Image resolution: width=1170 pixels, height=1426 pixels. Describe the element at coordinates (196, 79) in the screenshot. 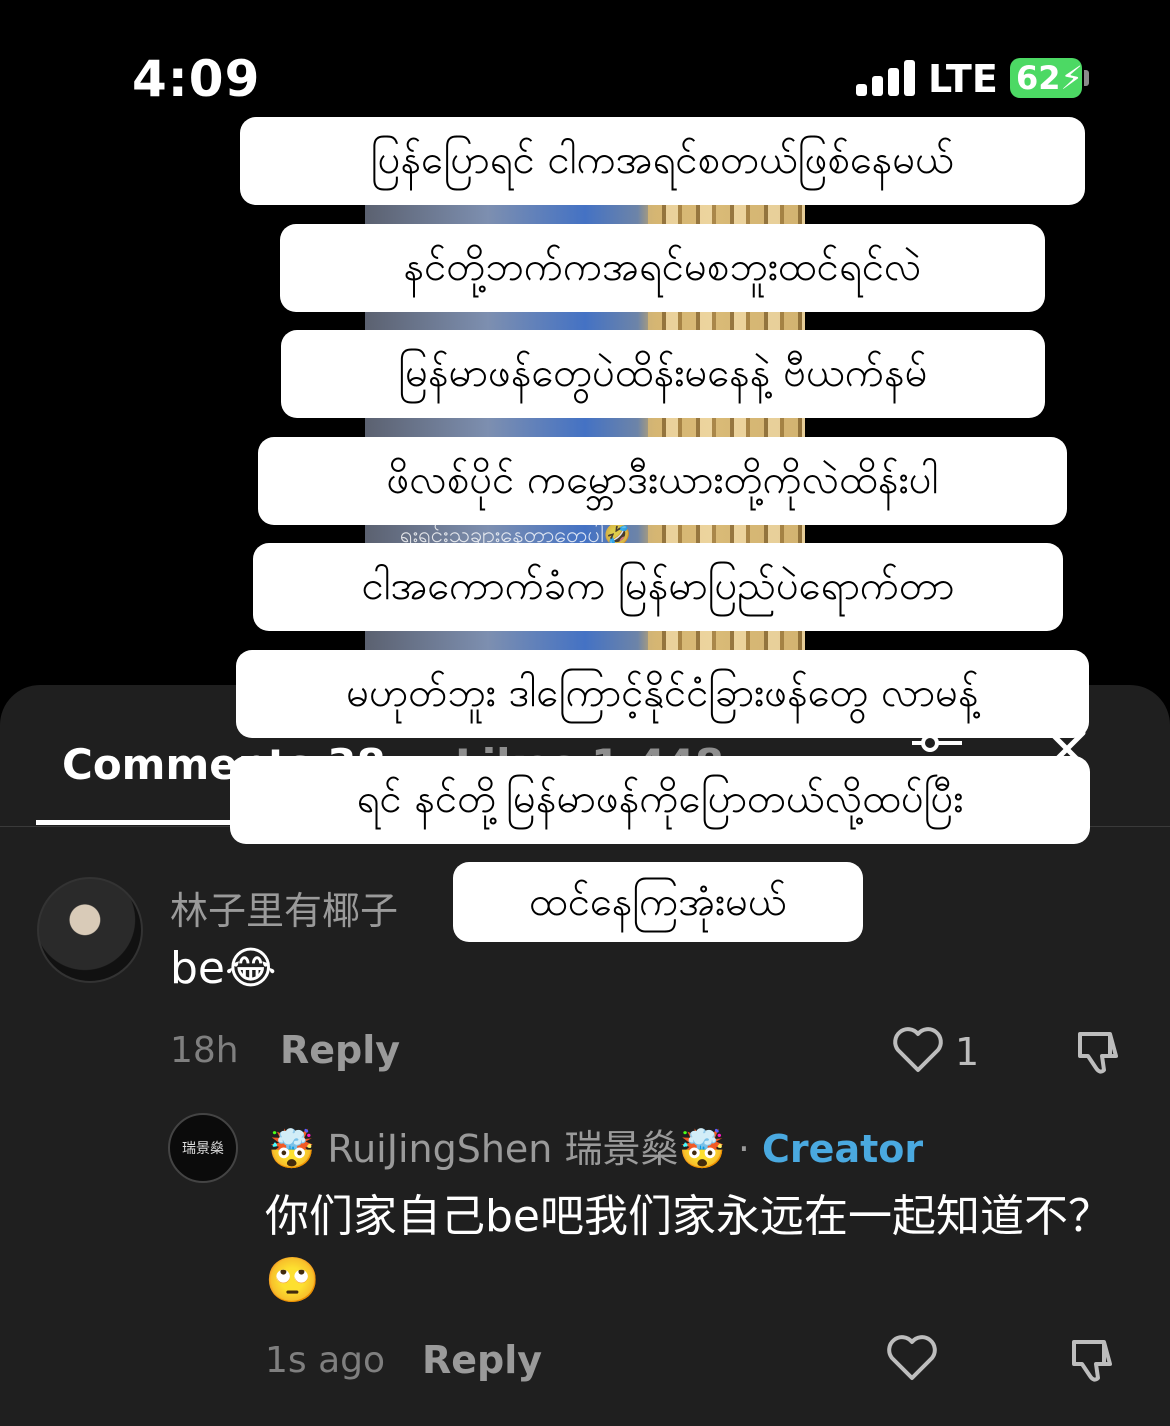

I see `status-time: 4:09` at that location.